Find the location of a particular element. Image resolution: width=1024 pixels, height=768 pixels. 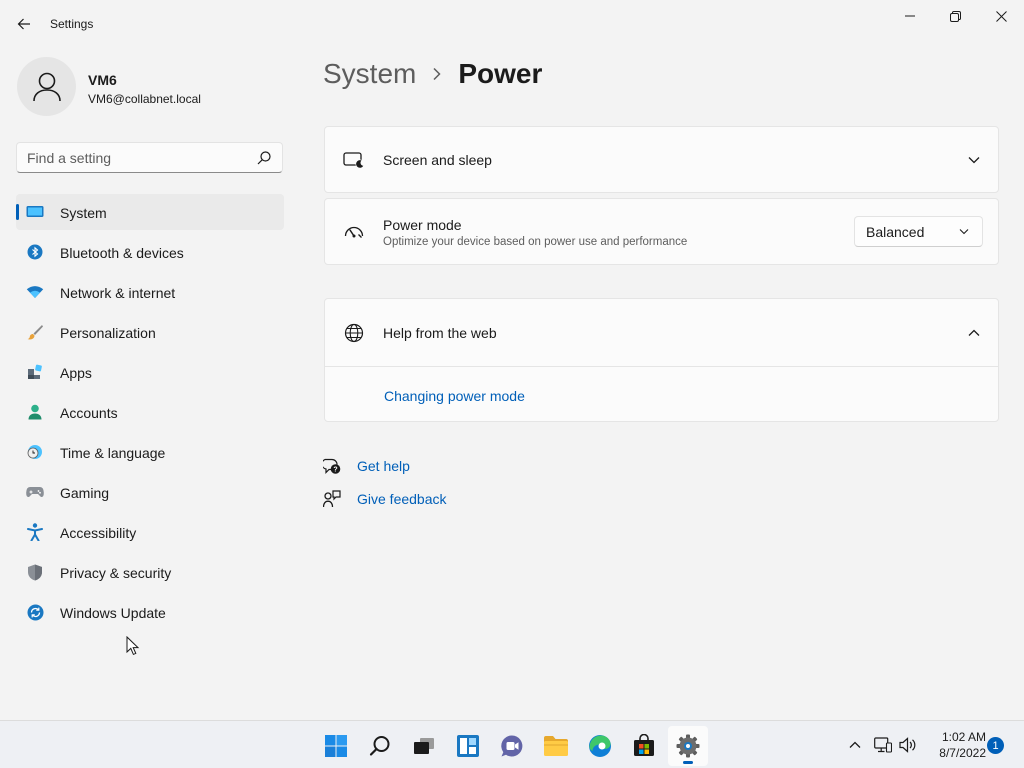

give-feedback-link: Give feedback is located at coordinates (385, 499).